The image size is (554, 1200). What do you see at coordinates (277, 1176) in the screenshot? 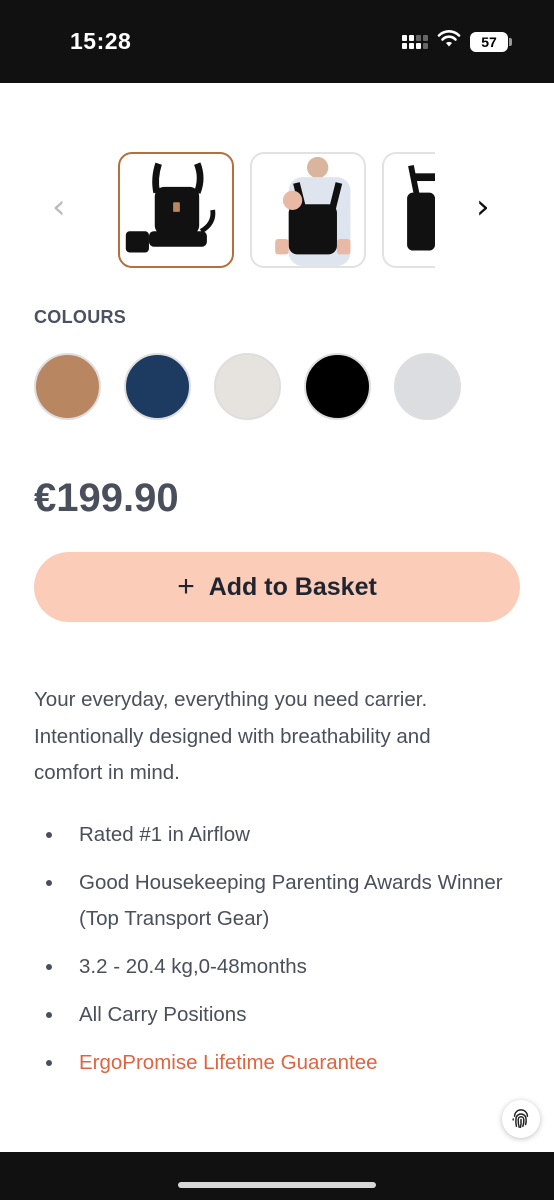
I see `home-bar` at bounding box center [277, 1176].